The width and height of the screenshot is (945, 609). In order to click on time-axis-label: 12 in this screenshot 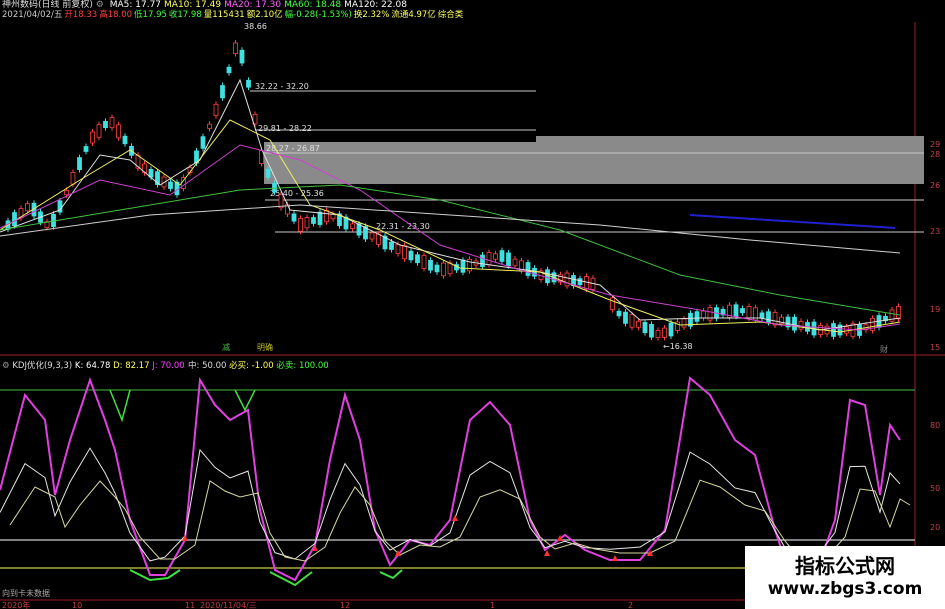, I will do `click(345, 605)`.